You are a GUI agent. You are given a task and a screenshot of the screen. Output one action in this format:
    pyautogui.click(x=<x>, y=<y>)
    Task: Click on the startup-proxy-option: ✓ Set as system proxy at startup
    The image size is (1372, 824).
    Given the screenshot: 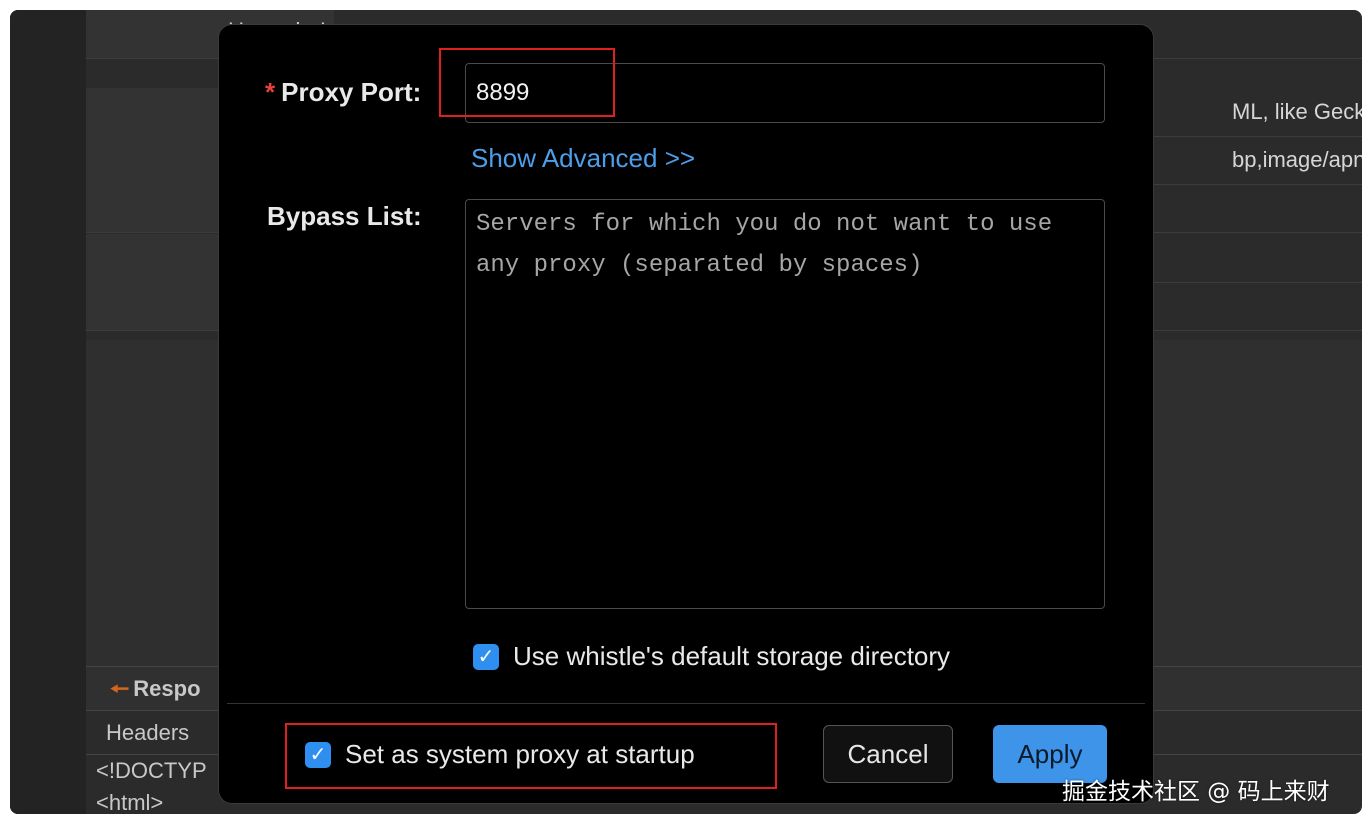 What is the action you would take?
    pyautogui.click(x=500, y=754)
    